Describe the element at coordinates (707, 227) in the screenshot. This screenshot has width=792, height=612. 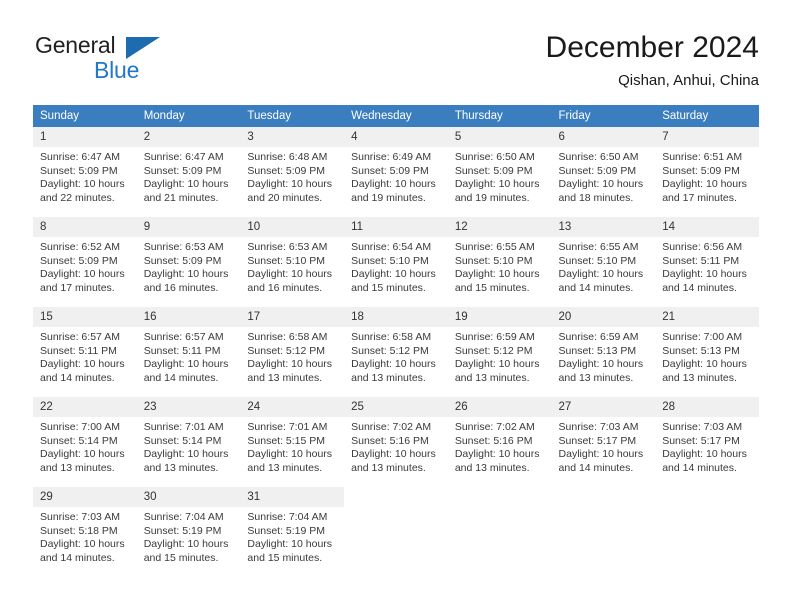
I see `day-number: 14` at that location.